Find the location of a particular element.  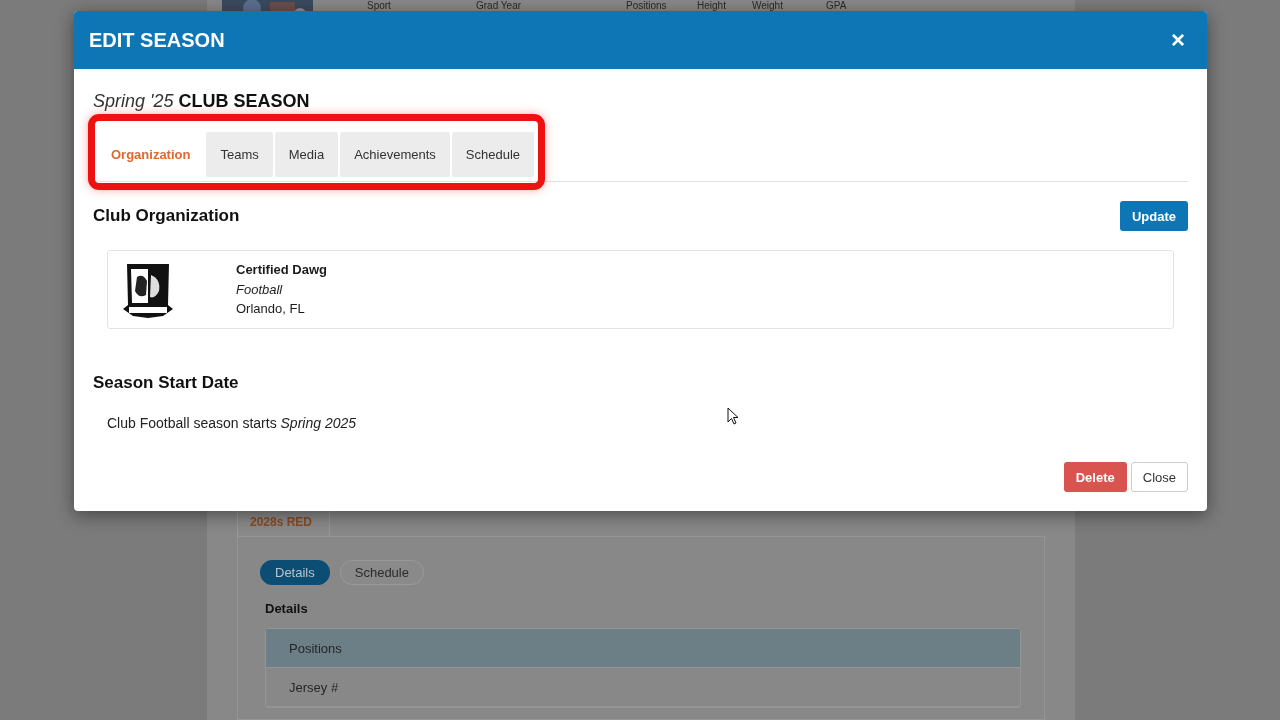

mouse-pointer-icon is located at coordinates (733, 416).